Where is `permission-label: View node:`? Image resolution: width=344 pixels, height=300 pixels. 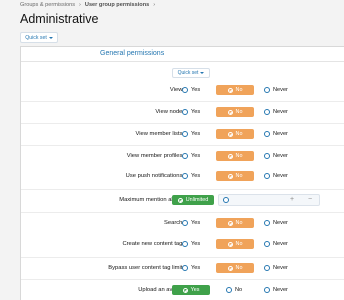
permission-label: View node: is located at coordinates (169, 112).